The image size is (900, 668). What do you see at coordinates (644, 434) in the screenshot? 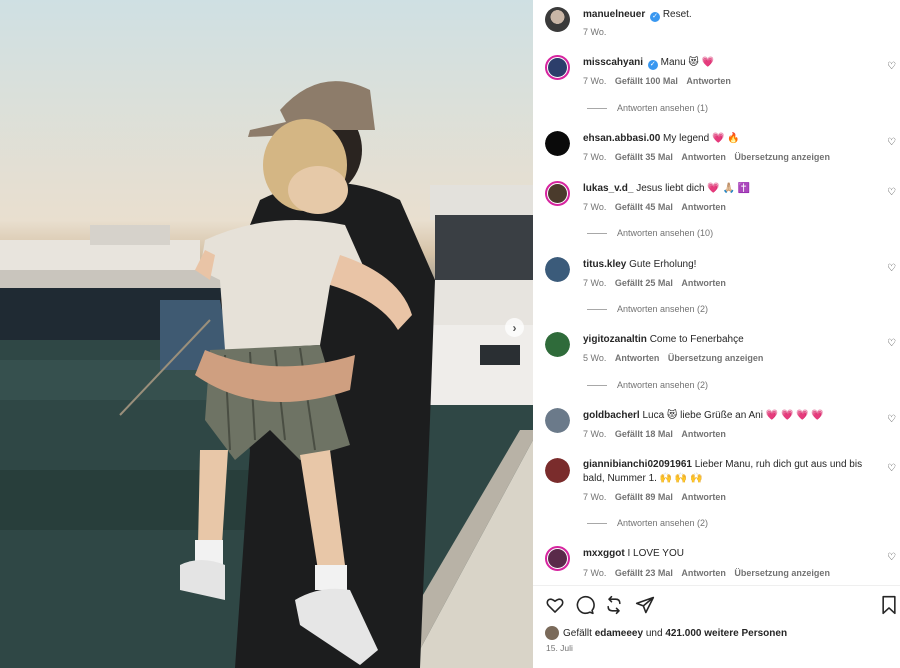
I see `comment-likes: Gefällt 18 Mal` at bounding box center [644, 434].